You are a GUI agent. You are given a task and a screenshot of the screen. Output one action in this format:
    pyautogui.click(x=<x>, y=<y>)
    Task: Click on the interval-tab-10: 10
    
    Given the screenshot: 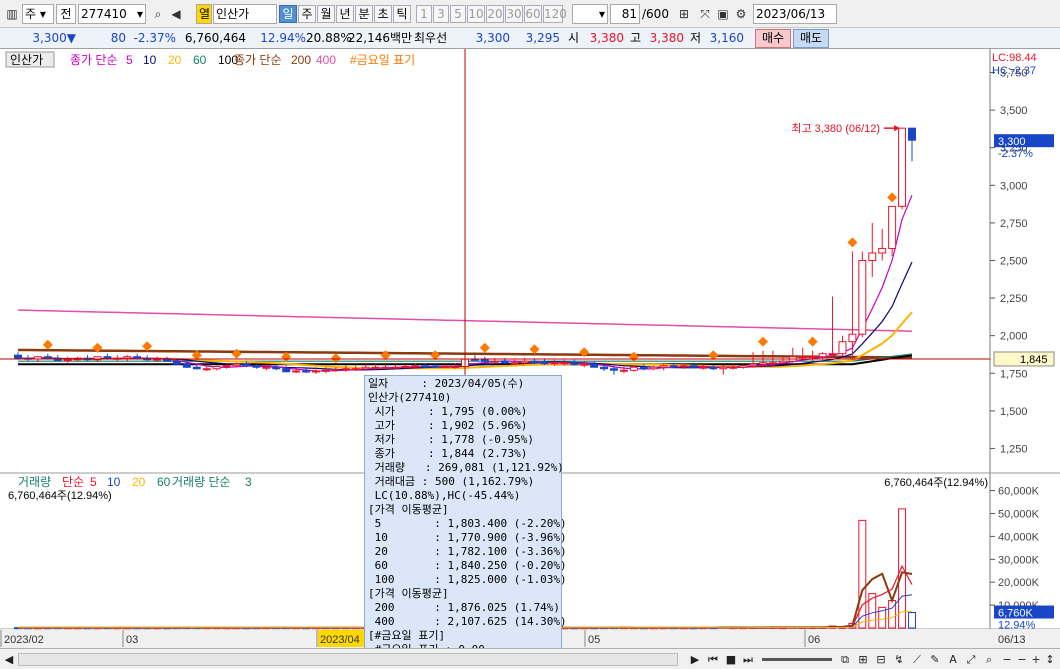 What is the action you would take?
    pyautogui.click(x=476, y=14)
    